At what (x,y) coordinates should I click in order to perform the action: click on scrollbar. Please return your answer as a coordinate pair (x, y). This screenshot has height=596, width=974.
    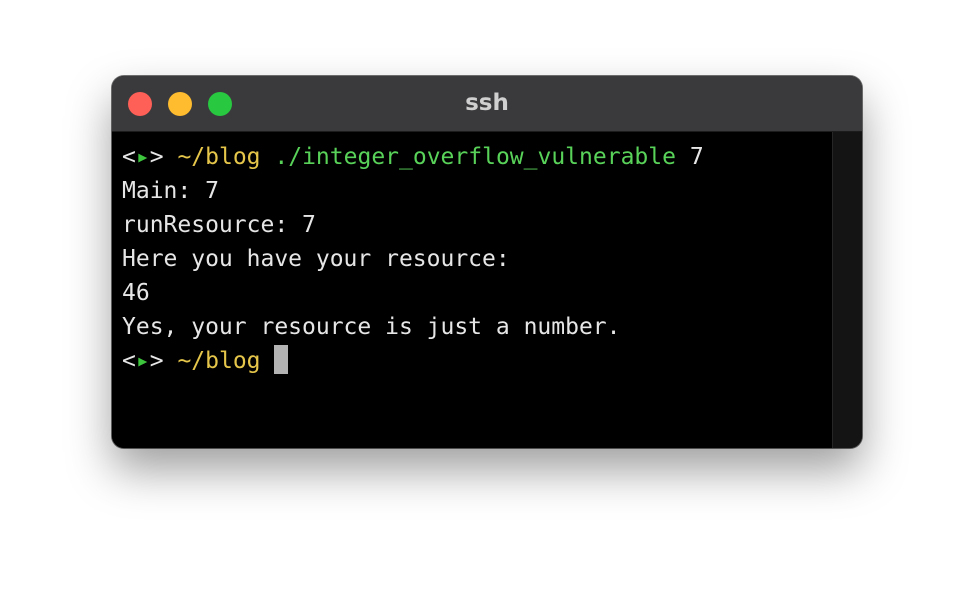
    Looking at the image, I should click on (847, 290).